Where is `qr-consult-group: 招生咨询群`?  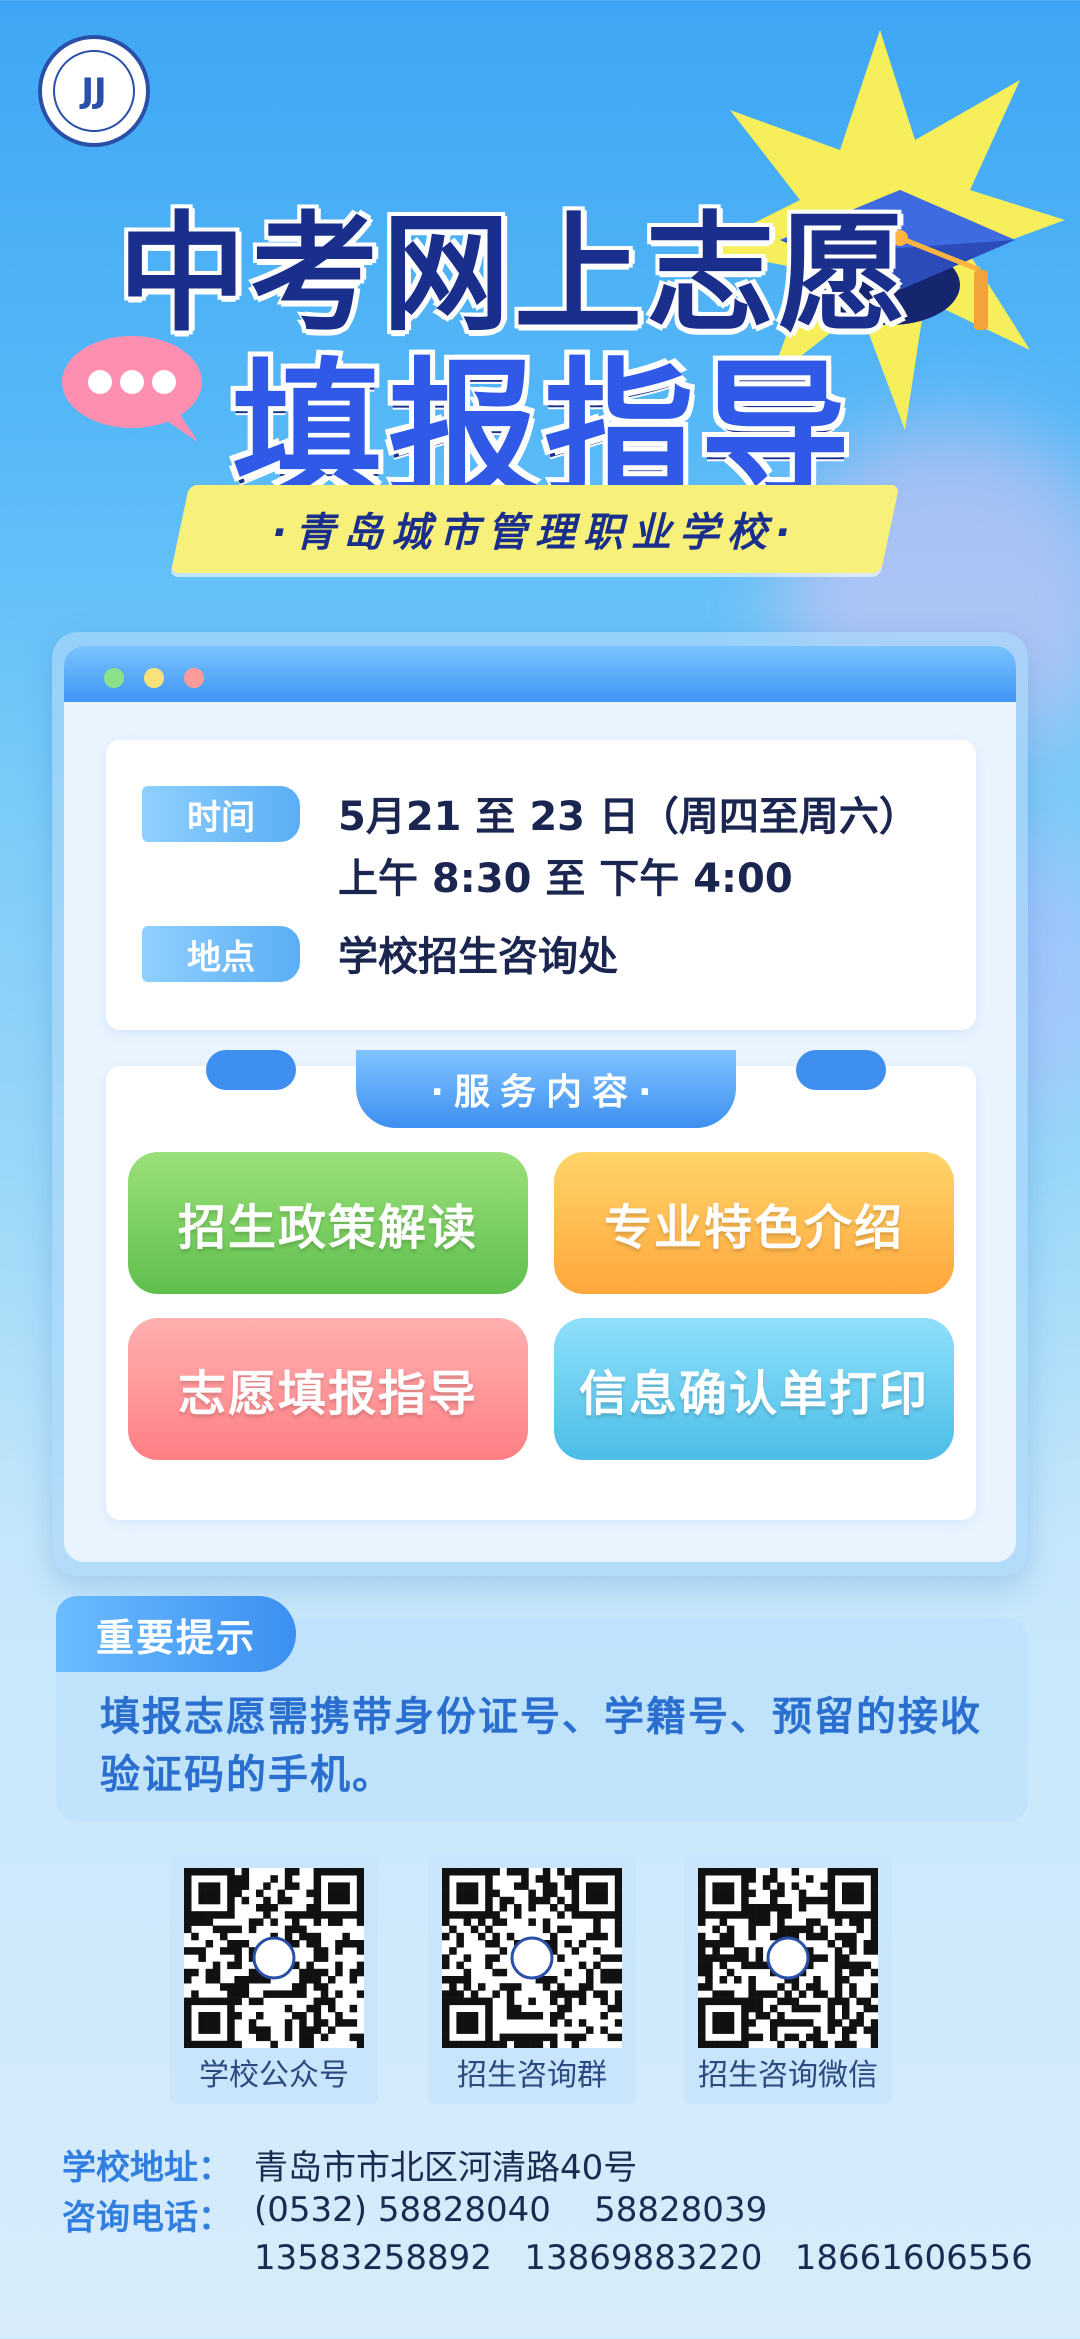
qr-consult-group: 招生咨询群 is located at coordinates (532, 1979).